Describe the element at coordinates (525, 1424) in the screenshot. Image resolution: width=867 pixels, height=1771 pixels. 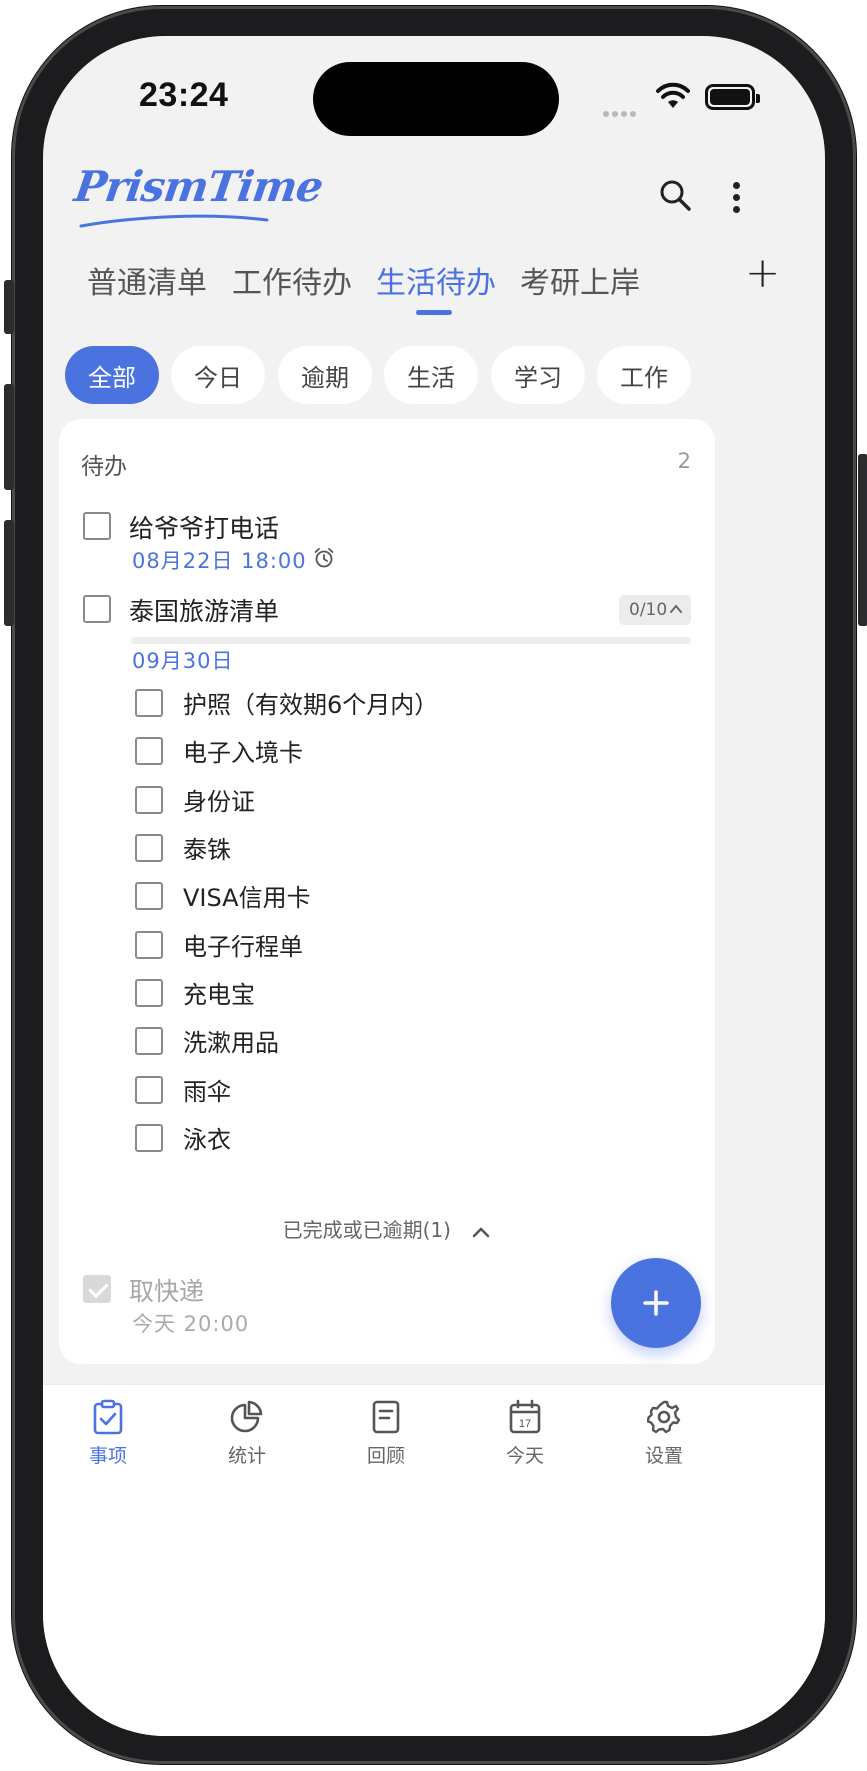
I see `svg-text: 17` at that location.